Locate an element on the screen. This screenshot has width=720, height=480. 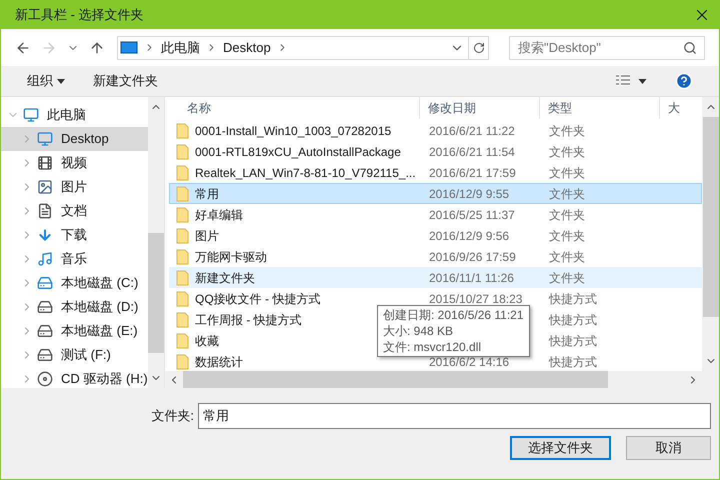
back-icon is located at coordinates (23, 48).